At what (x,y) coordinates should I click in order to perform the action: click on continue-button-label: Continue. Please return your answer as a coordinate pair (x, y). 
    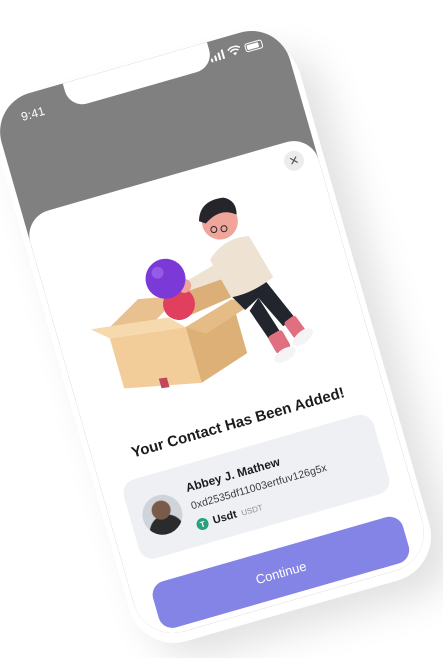
    Looking at the image, I should click on (280, 572).